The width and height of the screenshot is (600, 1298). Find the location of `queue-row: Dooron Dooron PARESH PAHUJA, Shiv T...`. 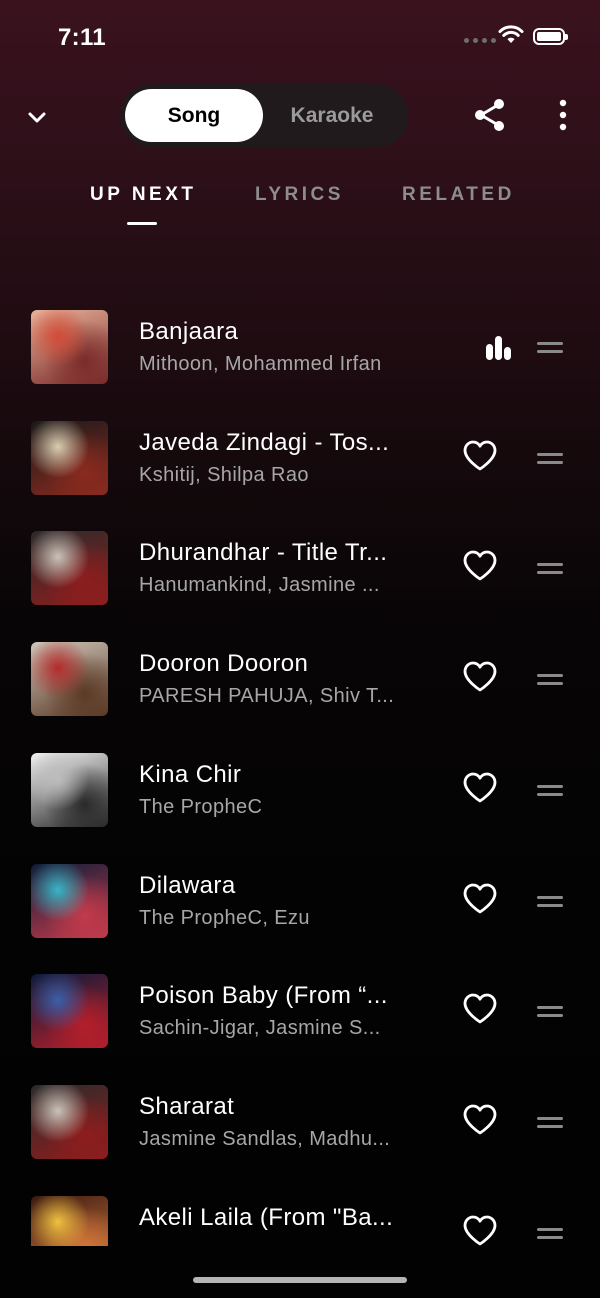

queue-row: Dooron Dooron PARESH PAHUJA, Shiv T... is located at coordinates (300, 677).